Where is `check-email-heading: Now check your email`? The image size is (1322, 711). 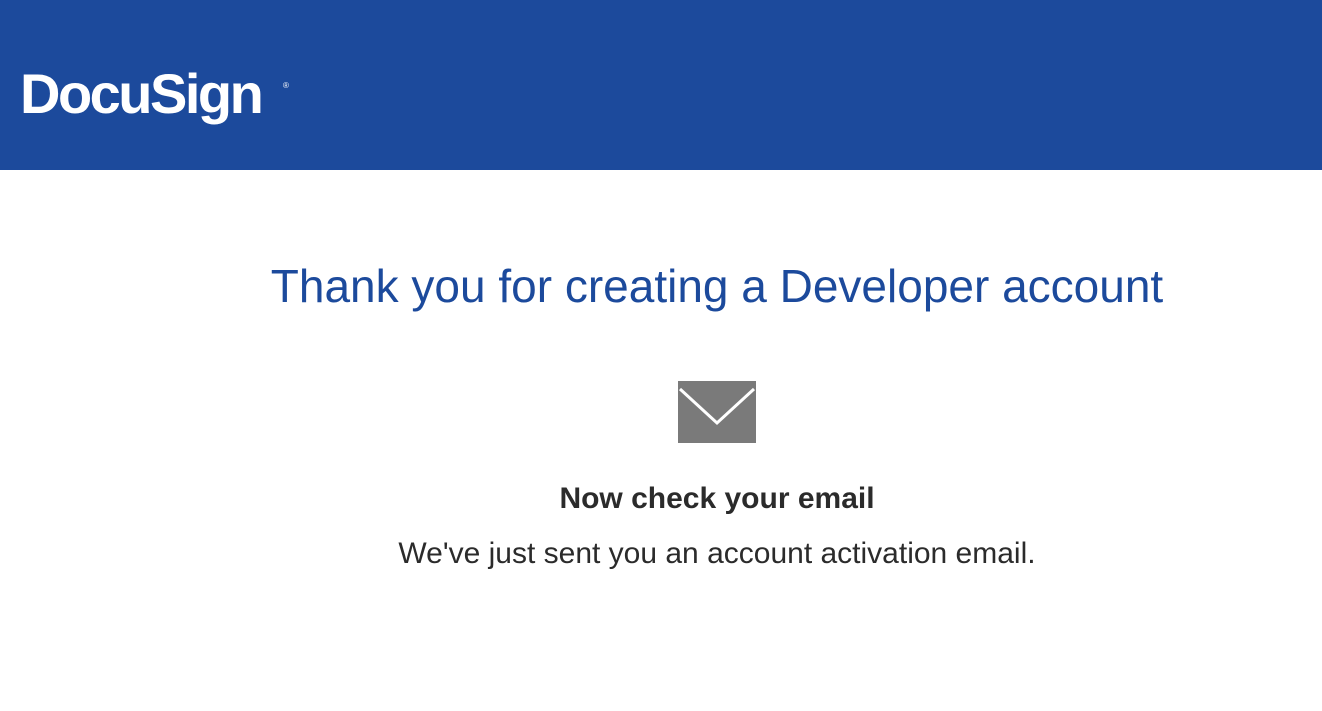 check-email-heading: Now check your email is located at coordinates (717, 498).